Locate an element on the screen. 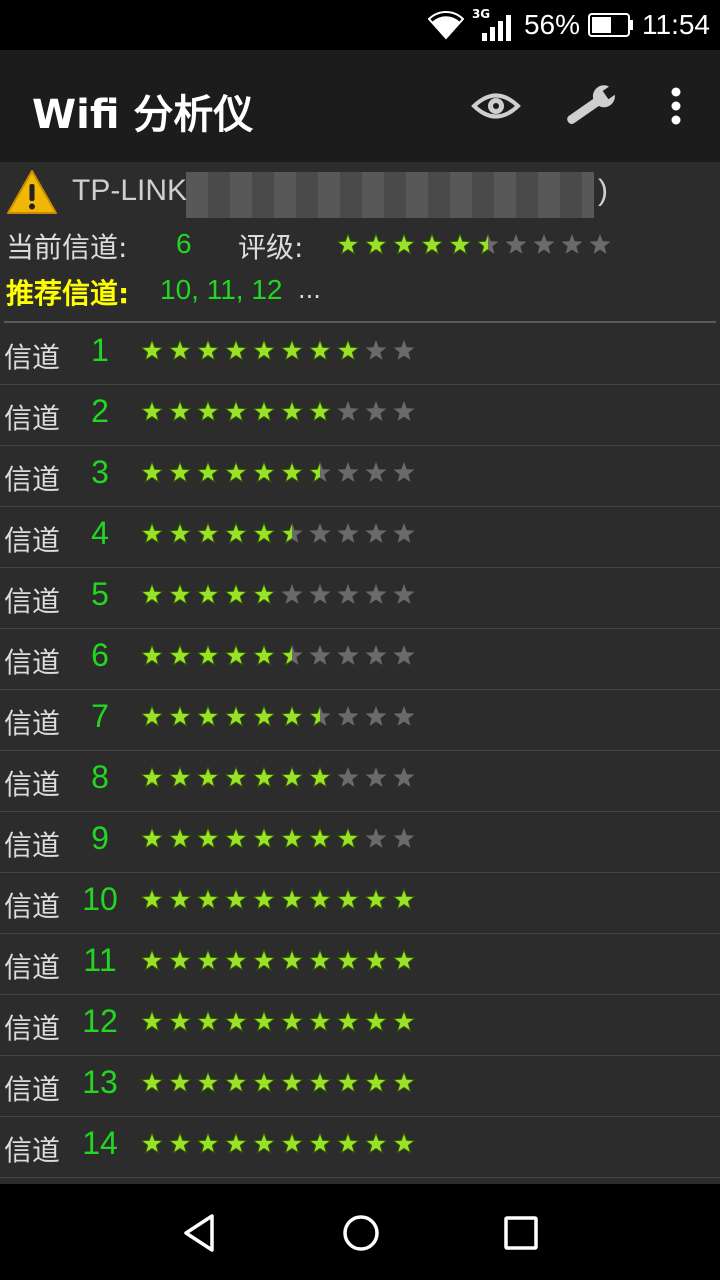 This screenshot has width=720, height=1280. channel-row: 信道 12 is located at coordinates (360, 1025).